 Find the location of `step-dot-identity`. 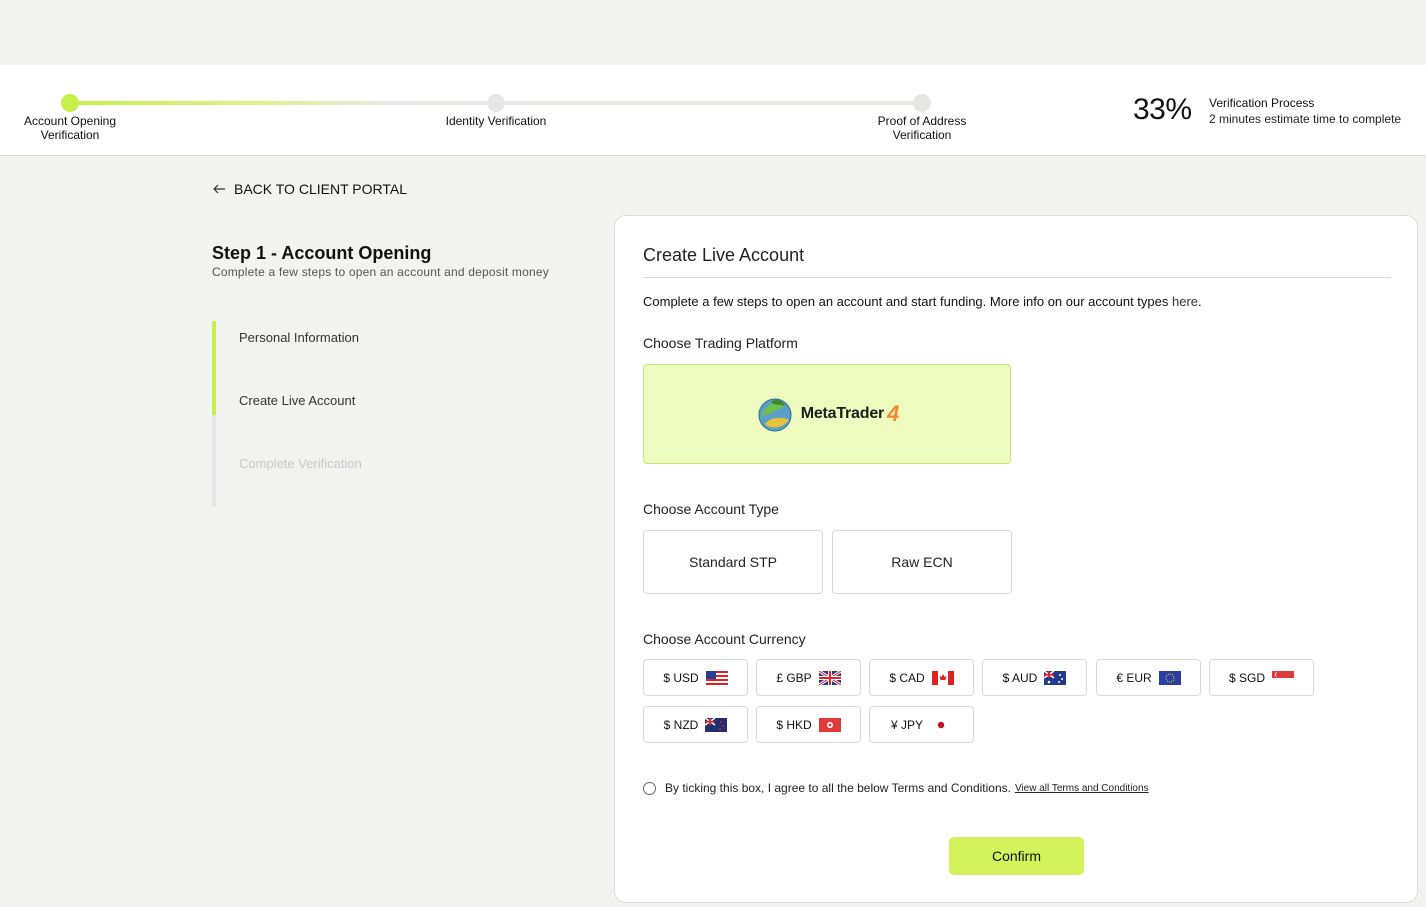

step-dot-identity is located at coordinates (496, 103).